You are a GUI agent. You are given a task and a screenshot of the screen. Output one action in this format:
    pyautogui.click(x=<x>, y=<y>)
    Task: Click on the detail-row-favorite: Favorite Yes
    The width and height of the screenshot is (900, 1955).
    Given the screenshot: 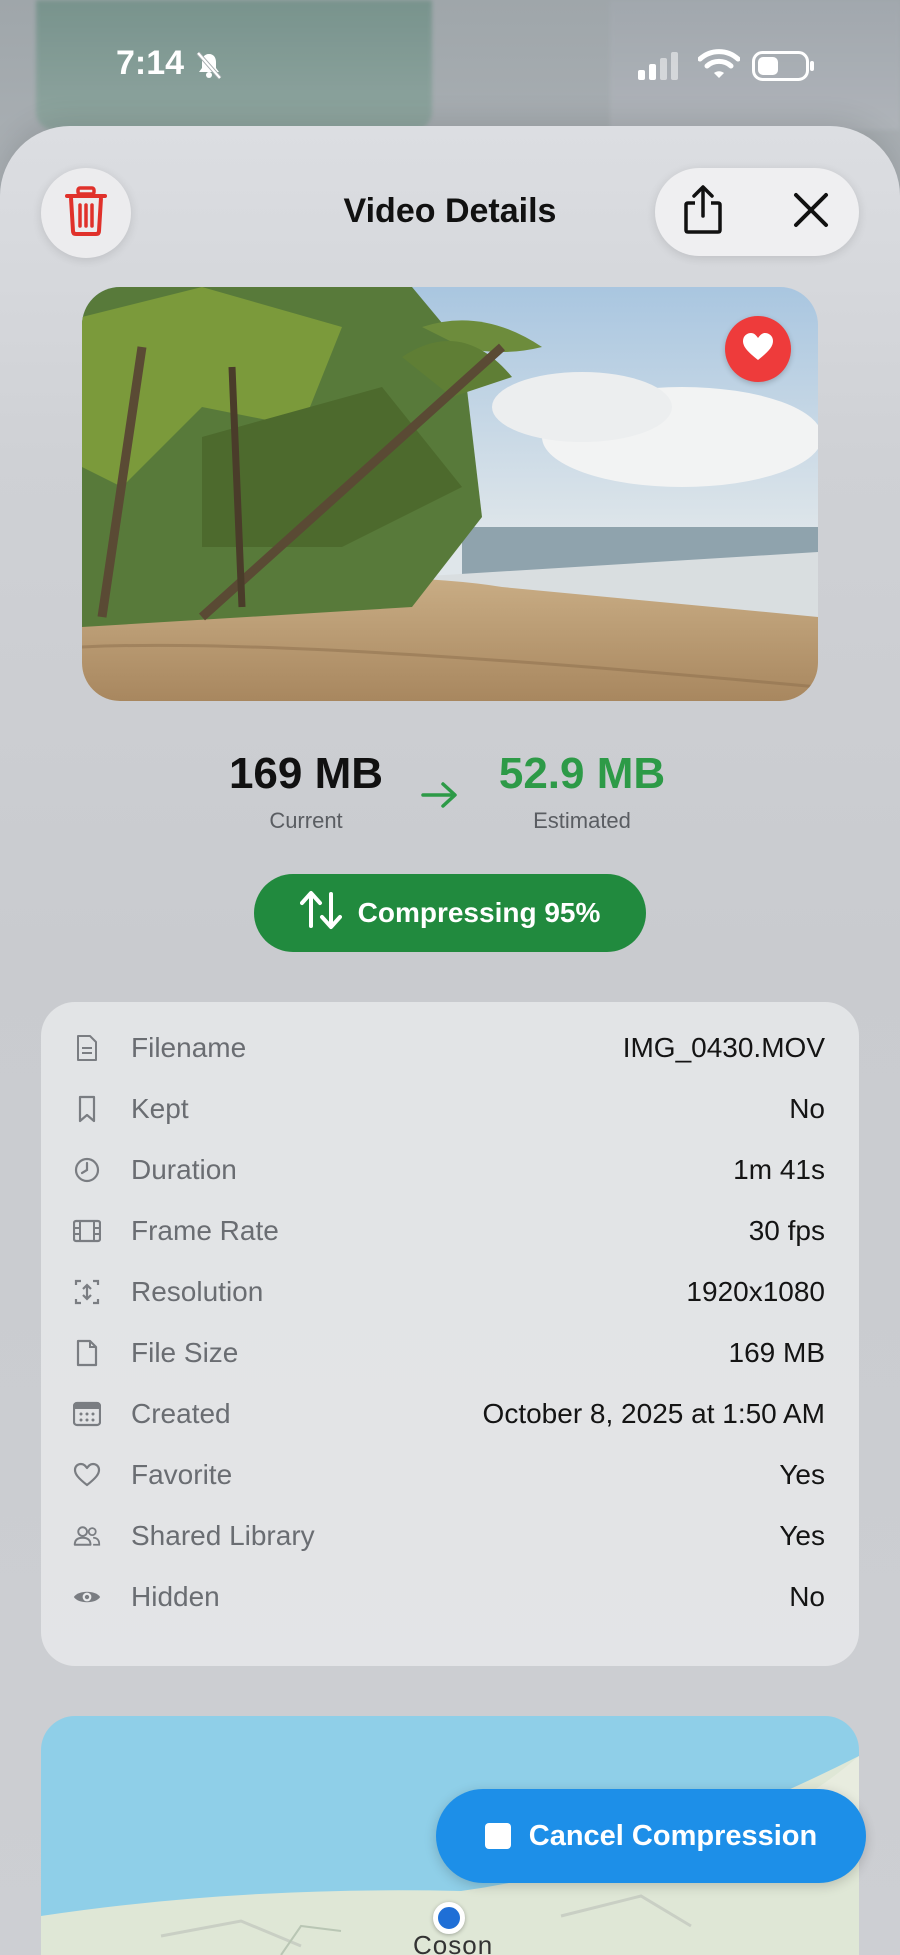 What is the action you would take?
    pyautogui.click(x=450, y=1474)
    